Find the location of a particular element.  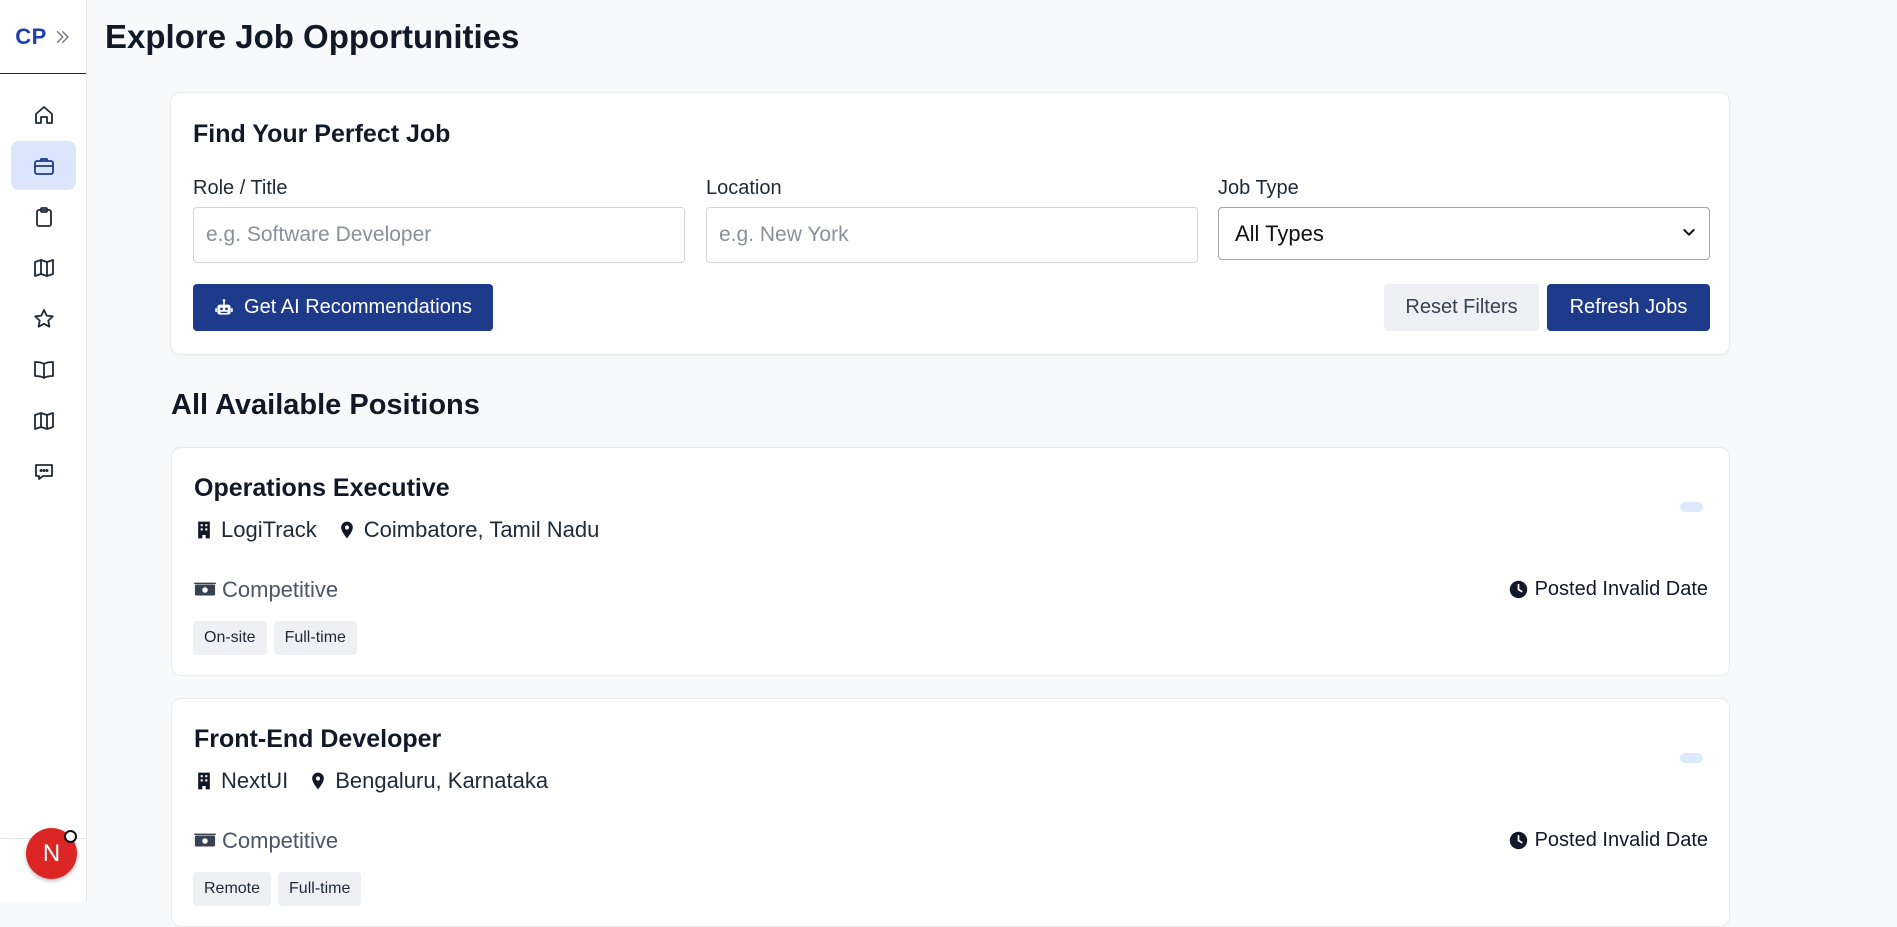

sidebar-item-applications is located at coordinates (43, 216).